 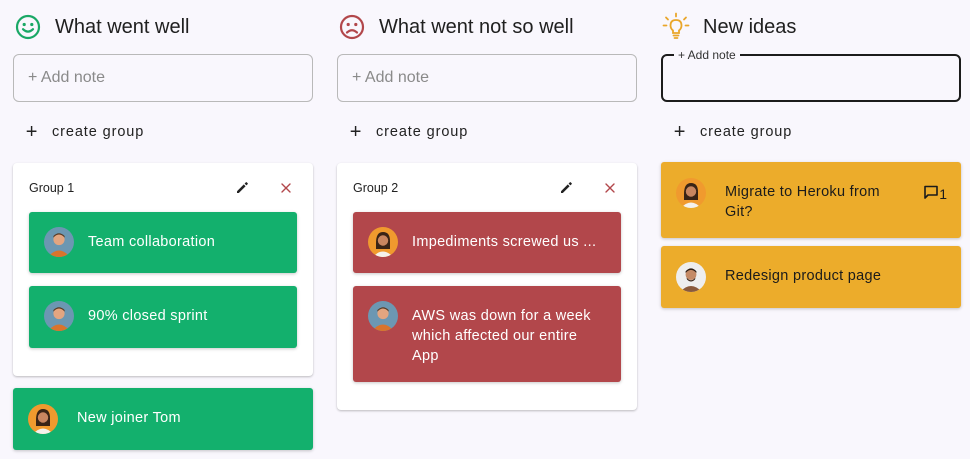 I want to click on column-title: New ideas, so click(x=750, y=26).